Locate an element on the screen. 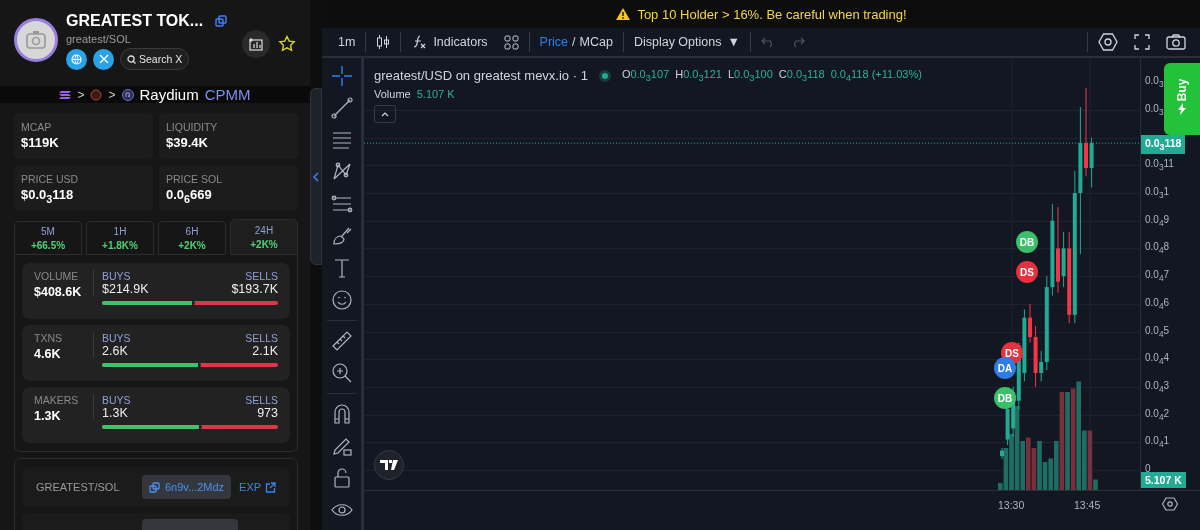 Image resolution: width=1200 pixels, height=530 pixels. ohlc-value: L0.0$_{3}$100 is located at coordinates (750, 76).